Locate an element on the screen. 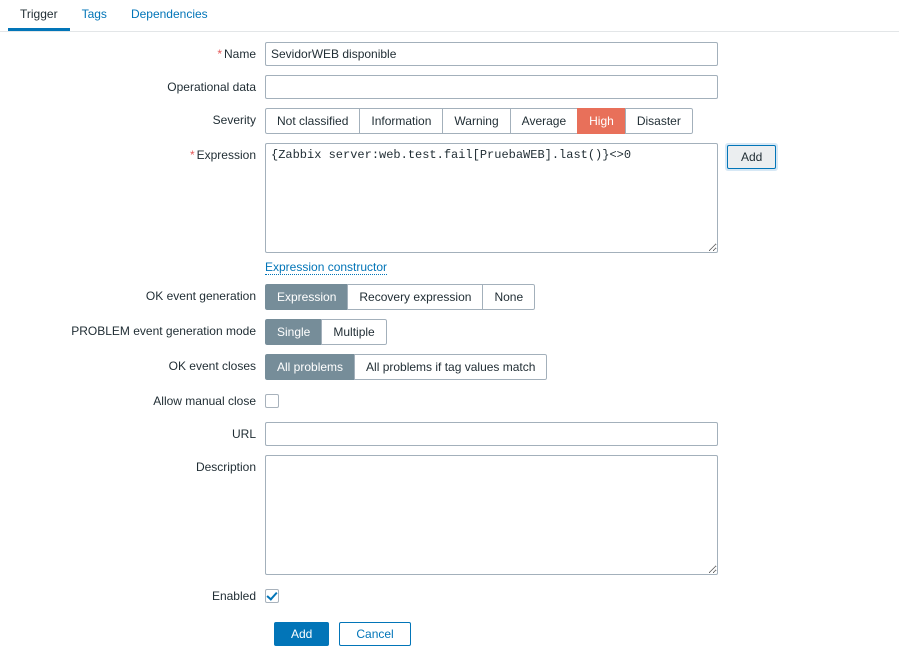  required-marker-expression: * is located at coordinates (192, 155).